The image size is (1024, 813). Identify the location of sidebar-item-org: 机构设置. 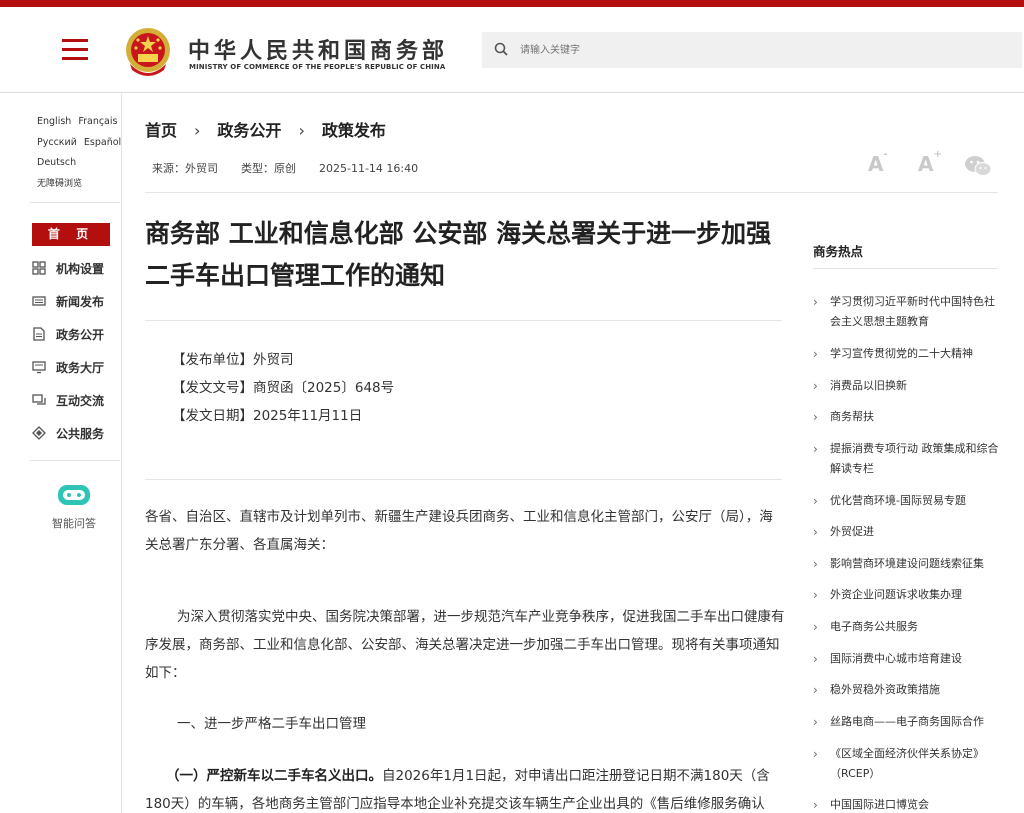
(68, 268).